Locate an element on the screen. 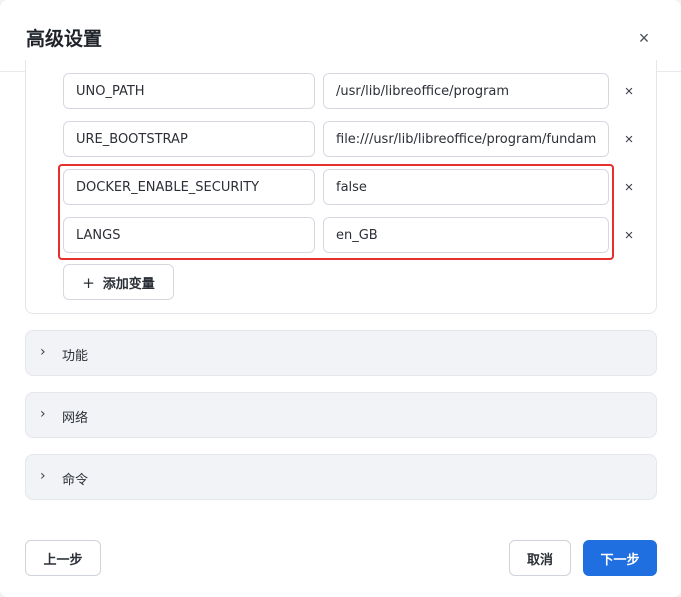  next-step-button: 下一步 is located at coordinates (620, 558).